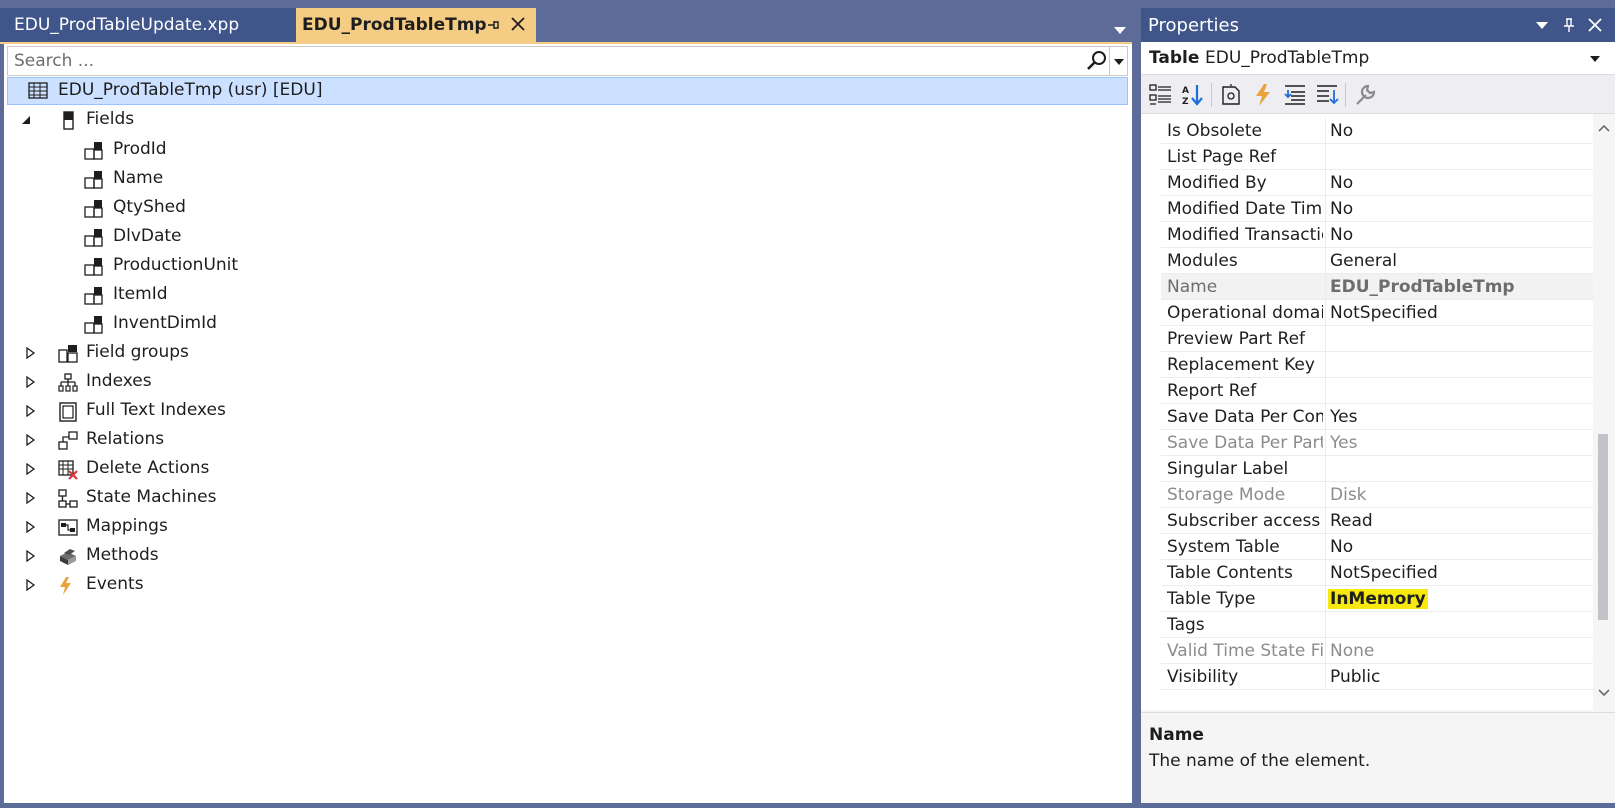 Image resolution: width=1615 pixels, height=808 pixels. What do you see at coordinates (204, 469) in the screenshot?
I see `tree-node-delete-actions: Delete Actions` at bounding box center [204, 469].